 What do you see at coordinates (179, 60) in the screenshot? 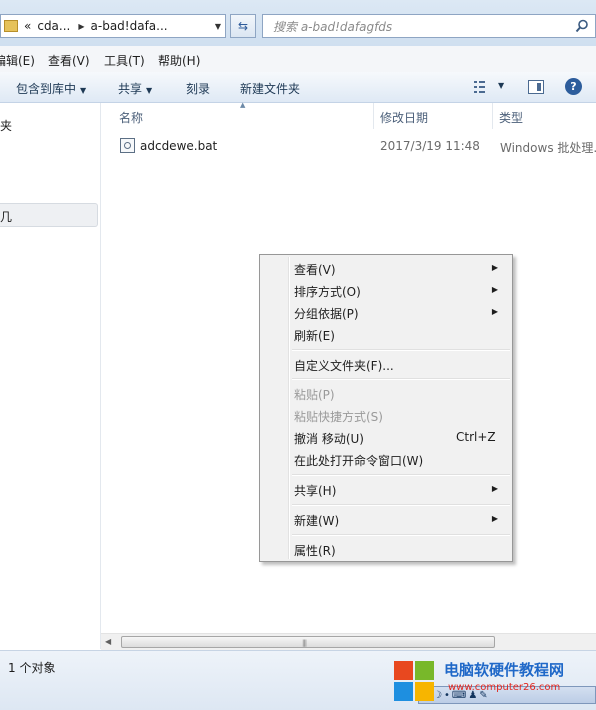
I see `menu-help: 帮助(H)` at bounding box center [179, 60].